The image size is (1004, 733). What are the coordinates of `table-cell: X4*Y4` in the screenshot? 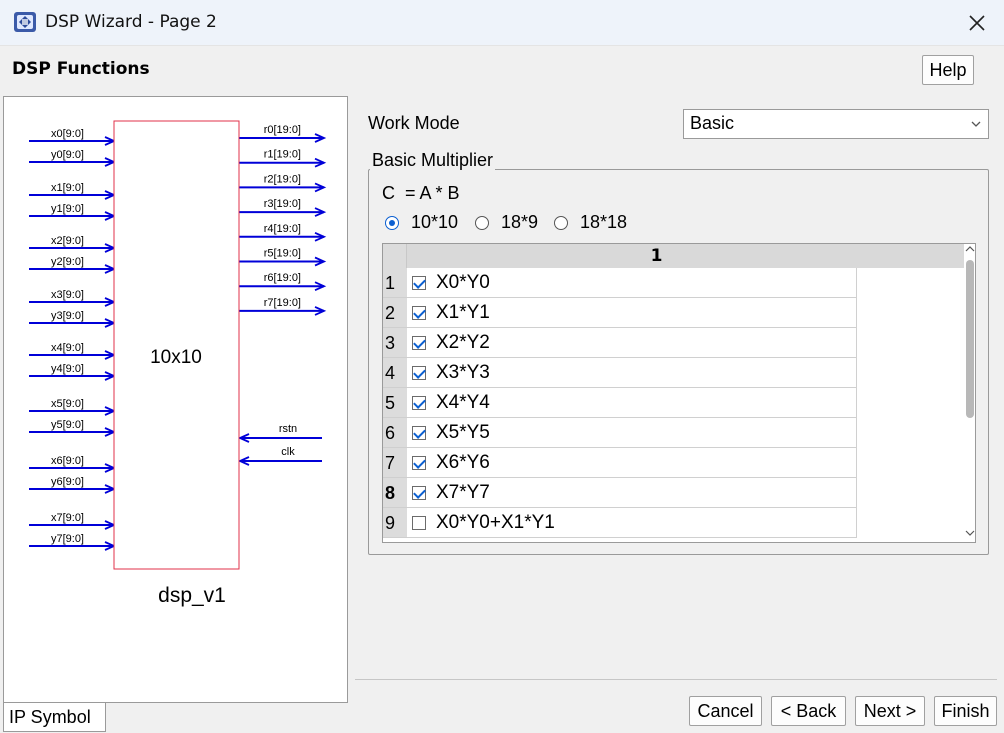 It's located at (632, 403).